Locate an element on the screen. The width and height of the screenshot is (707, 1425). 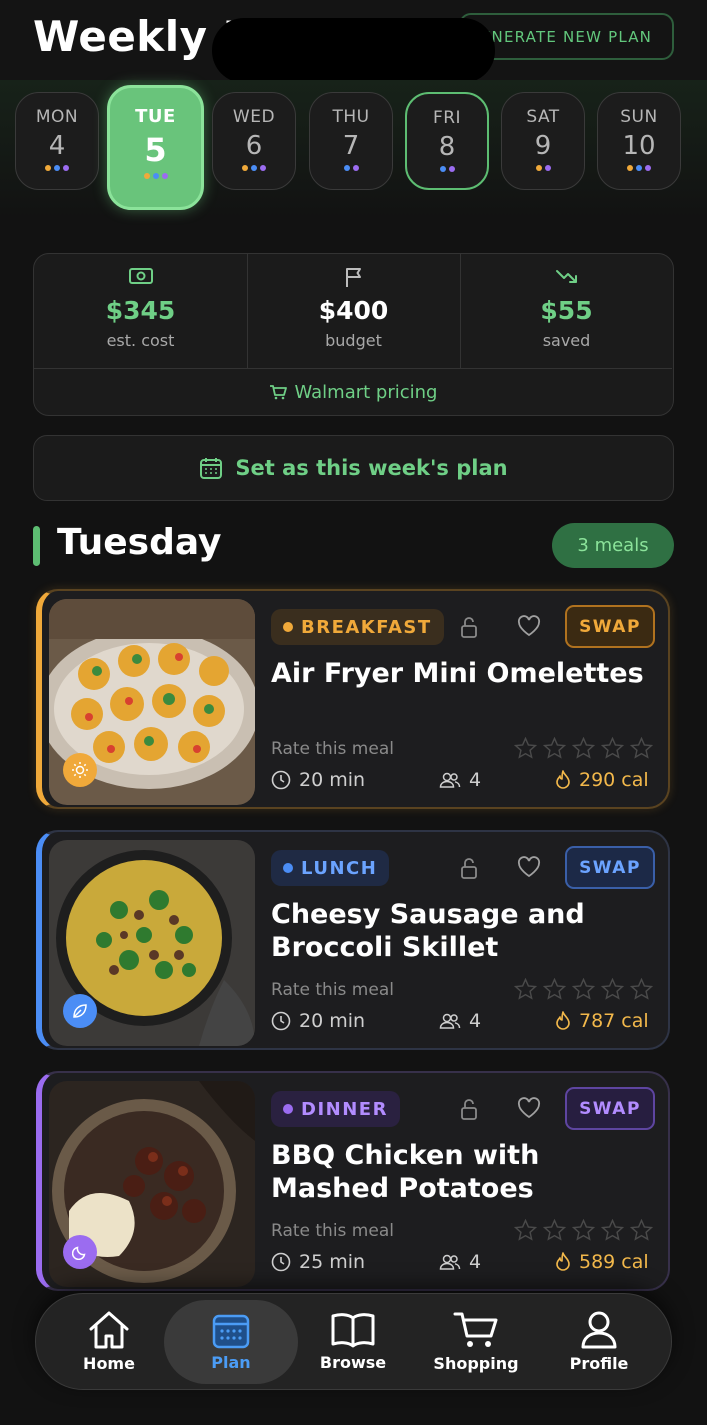
sun-icon is located at coordinates (80, 770).